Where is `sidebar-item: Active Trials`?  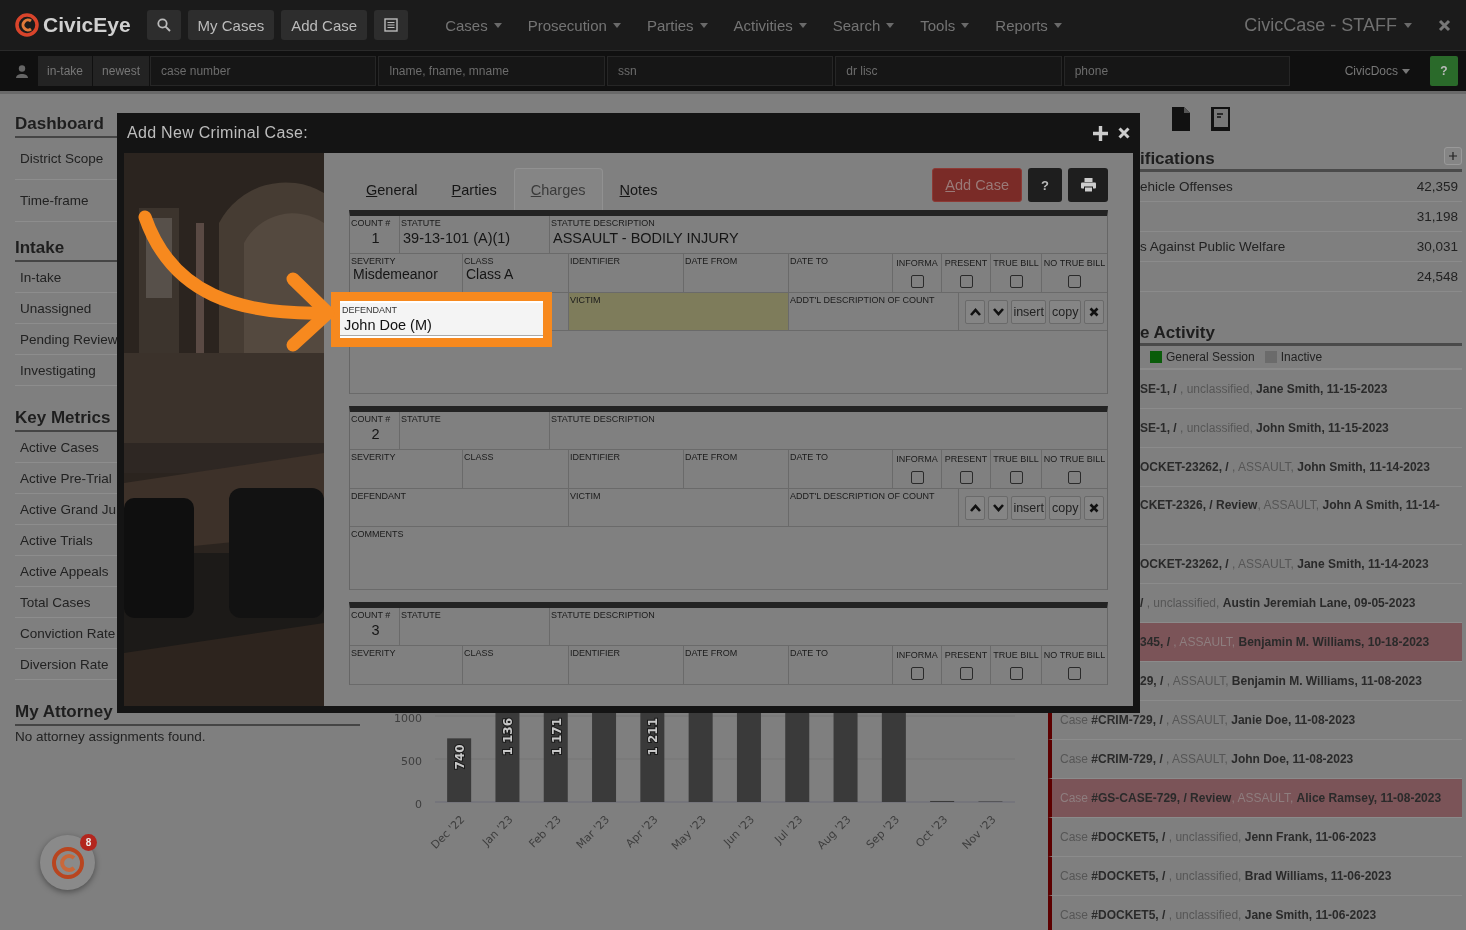 sidebar-item: Active Trials is located at coordinates (56, 540).